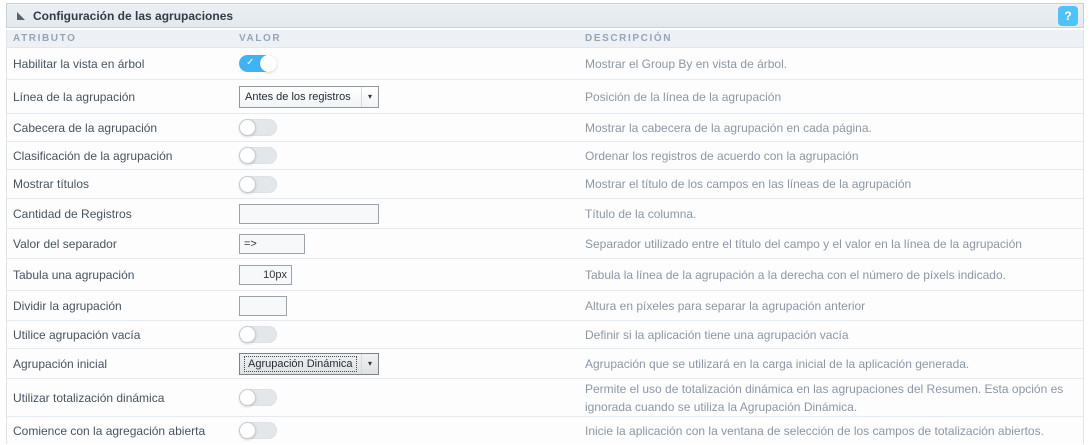 The width and height of the screenshot is (1090, 445). What do you see at coordinates (258, 397) in the screenshot?
I see `toggle-dynamic-totalization: ✓` at bounding box center [258, 397].